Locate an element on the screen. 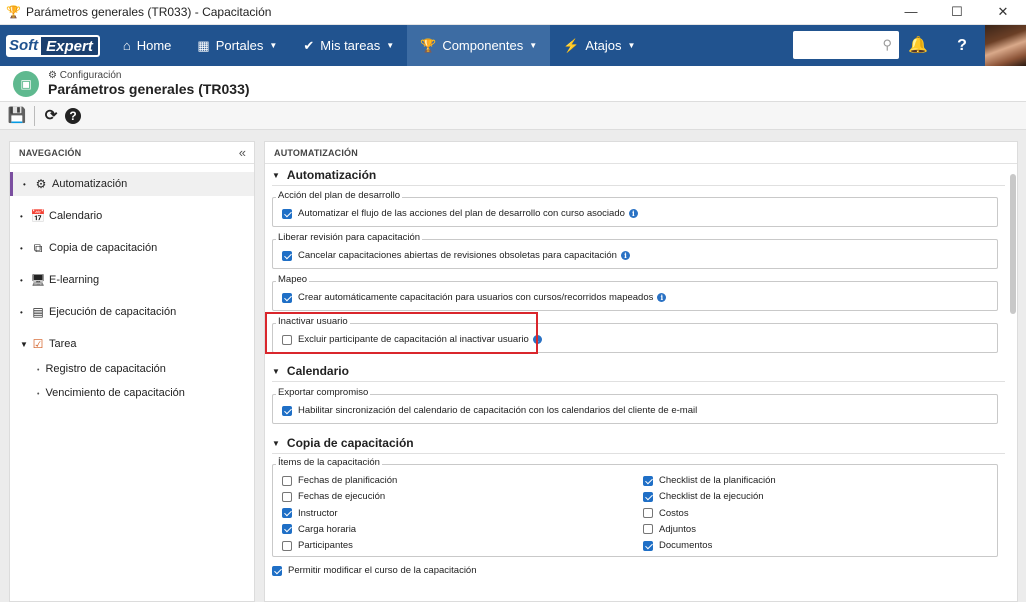 This screenshot has height=602, width=1026. search-input: ⚲ is located at coordinates (846, 45).